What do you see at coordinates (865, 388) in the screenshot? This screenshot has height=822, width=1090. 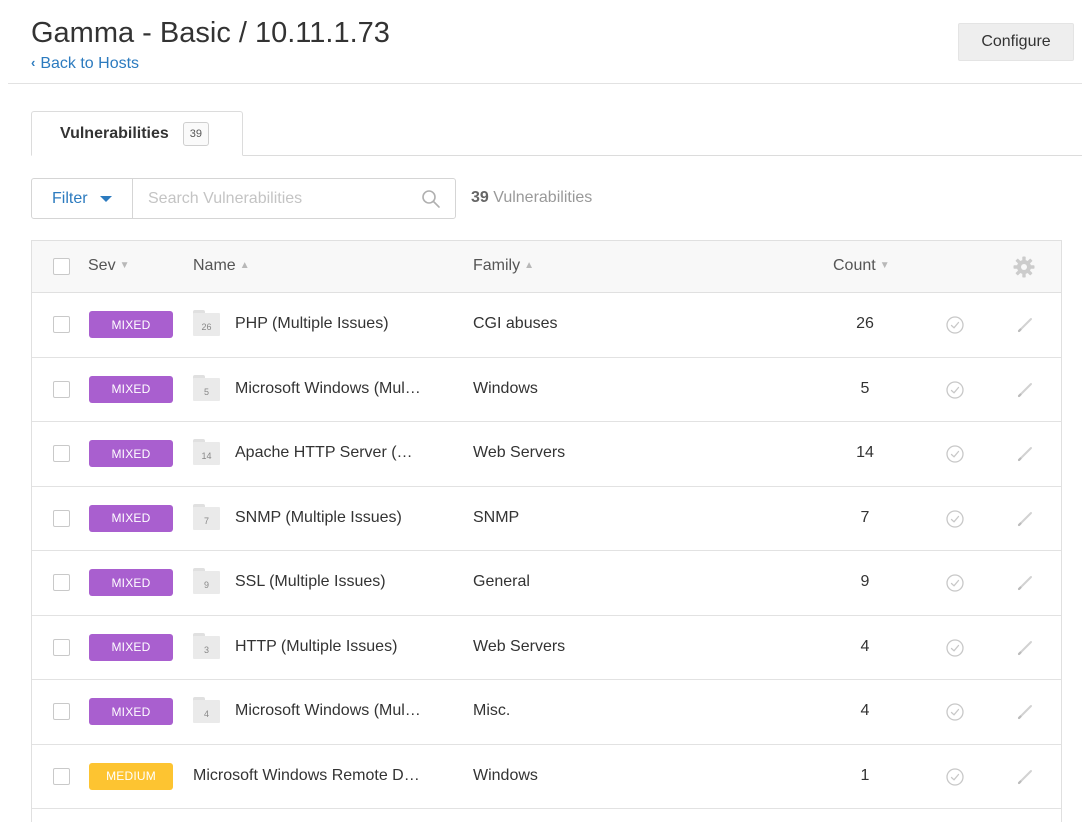 I see `vulnerability-count: 5` at bounding box center [865, 388].